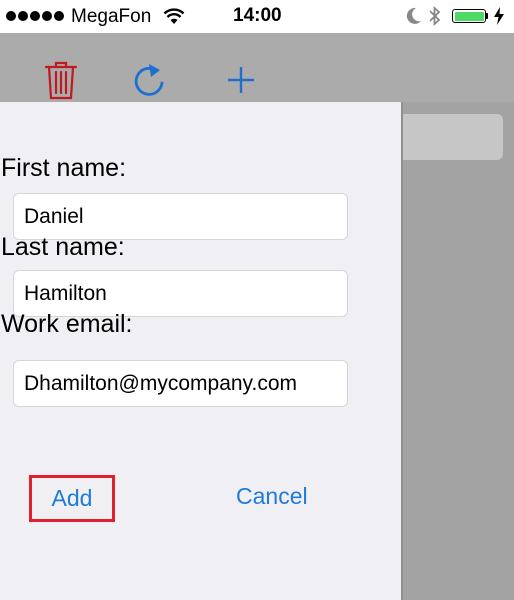  What do you see at coordinates (241, 80) in the screenshot?
I see `plus-icon` at bounding box center [241, 80].